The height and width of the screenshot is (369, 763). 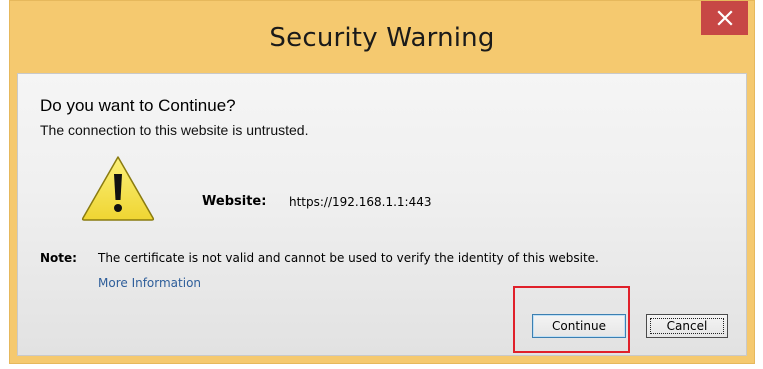 I want to click on window-title: Security Warning, so click(x=382, y=38).